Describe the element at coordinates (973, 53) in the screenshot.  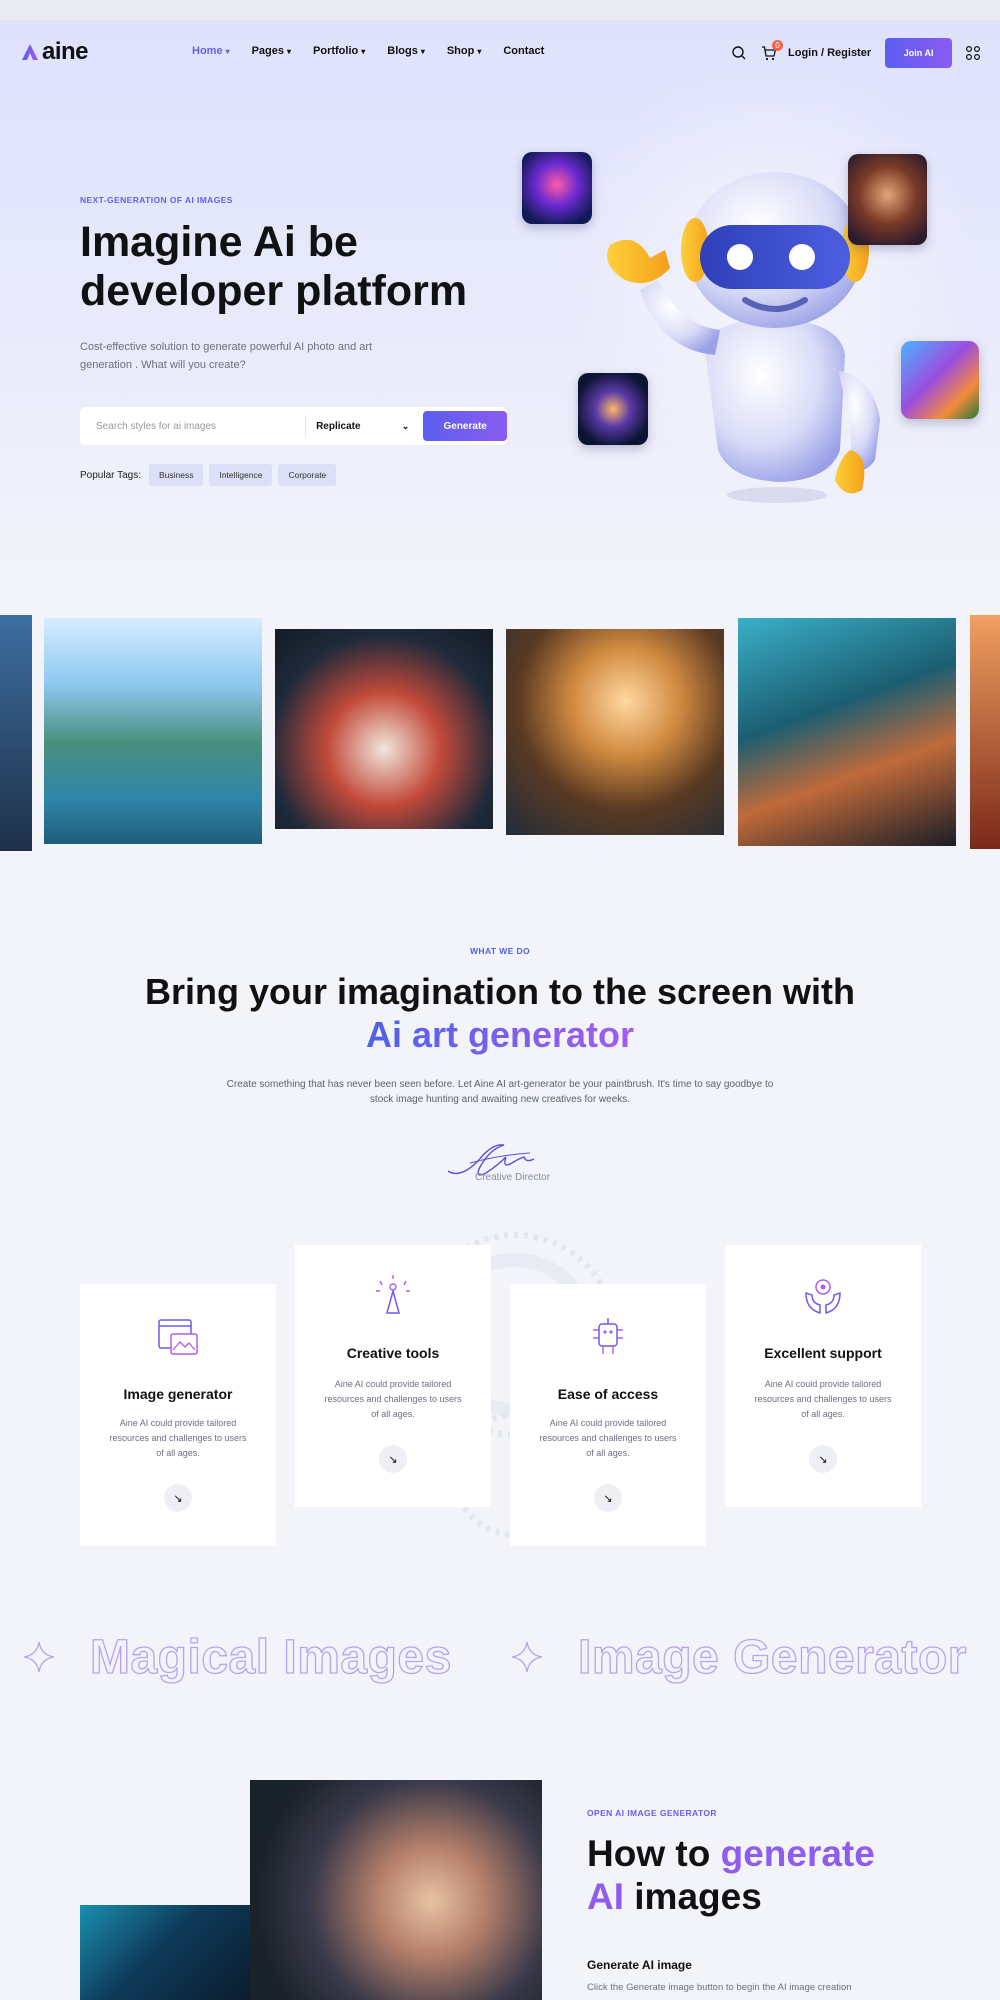
I see `apps-grid-icon` at that location.